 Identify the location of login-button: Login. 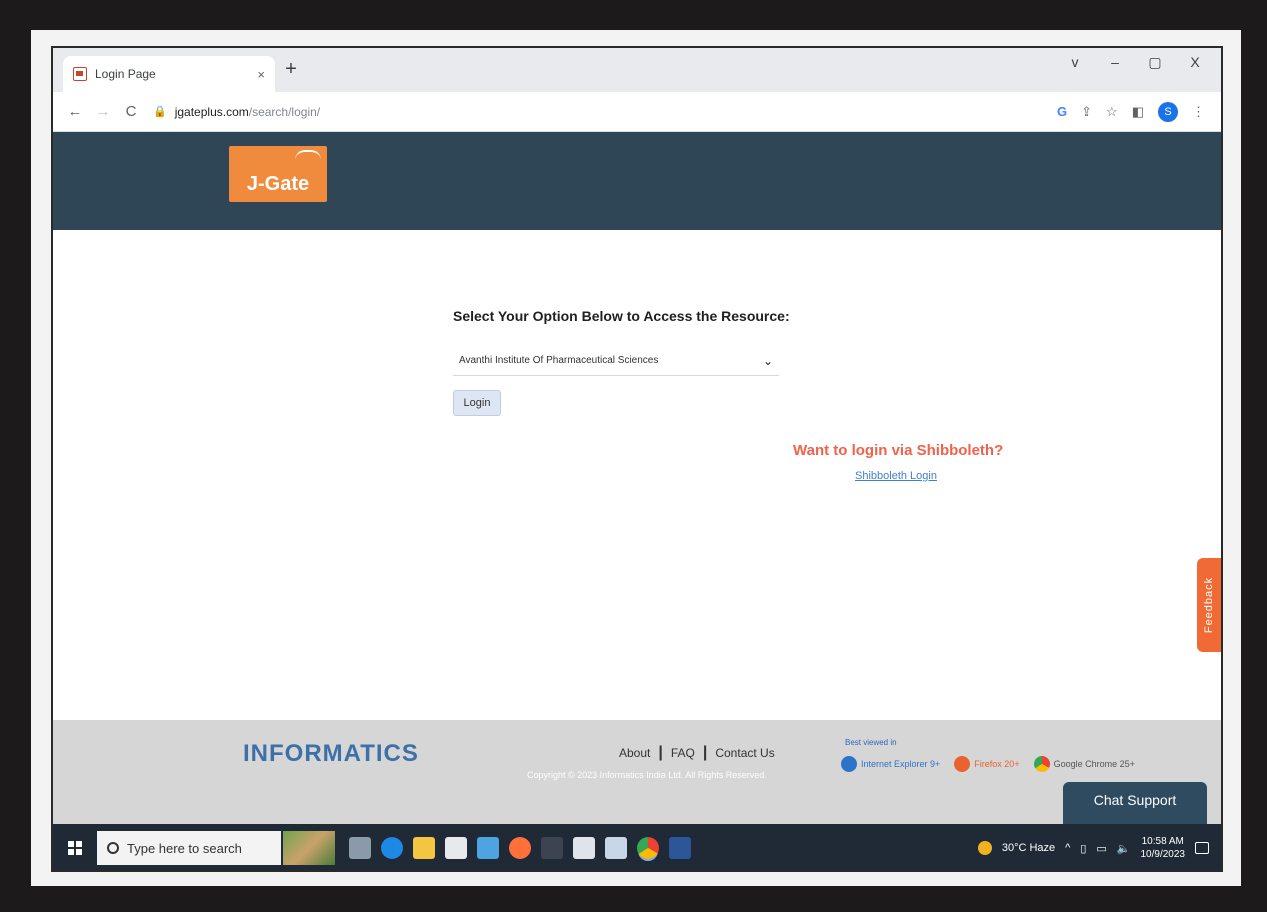
(477, 403).